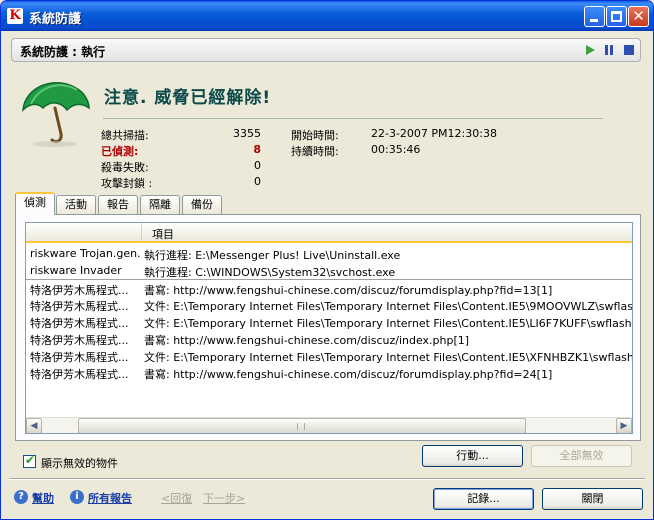 The height and width of the screenshot is (520, 654). Describe the element at coordinates (79, 463) in the screenshot. I see `show-inactive-label: 顯示無效的物件` at that location.